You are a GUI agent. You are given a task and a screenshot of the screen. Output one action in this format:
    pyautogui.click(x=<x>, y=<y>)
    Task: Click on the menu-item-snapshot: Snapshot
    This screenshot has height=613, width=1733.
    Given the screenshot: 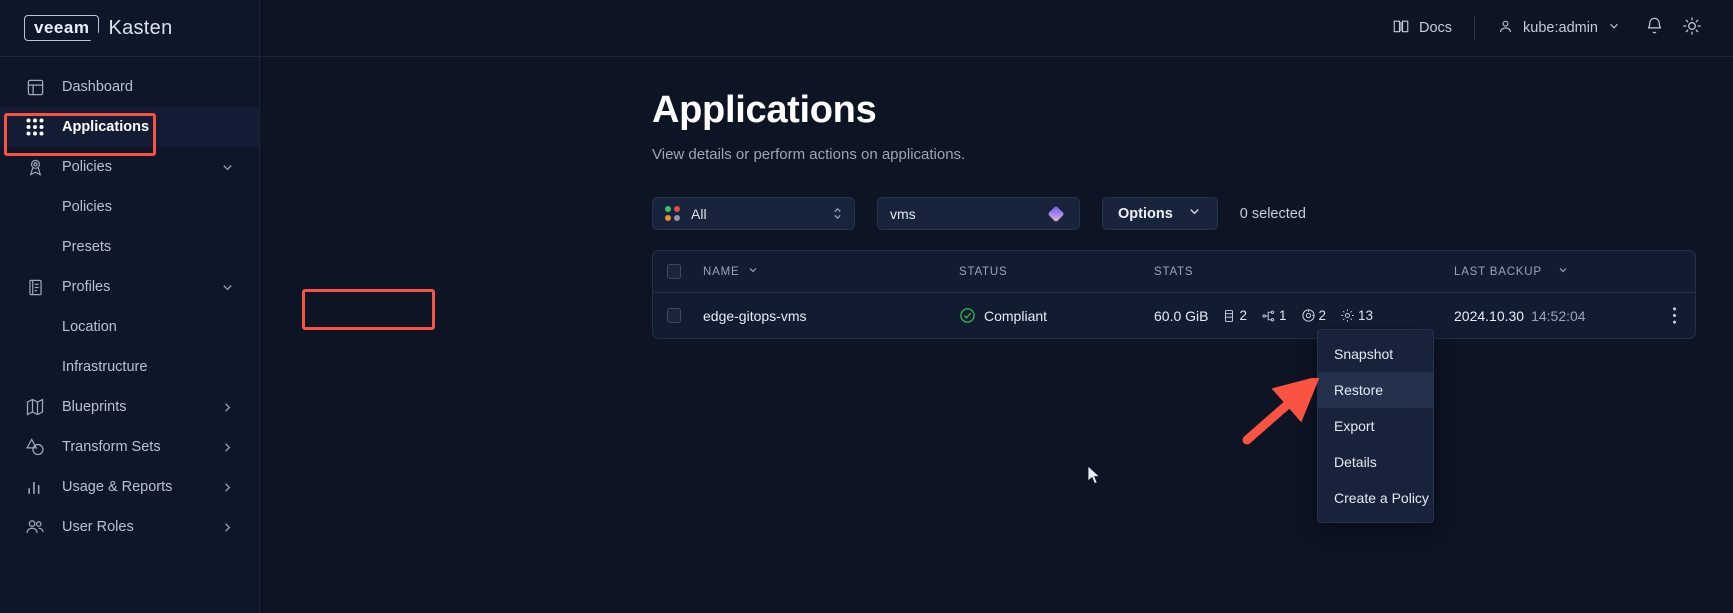 What is the action you would take?
    pyautogui.click(x=1375, y=354)
    